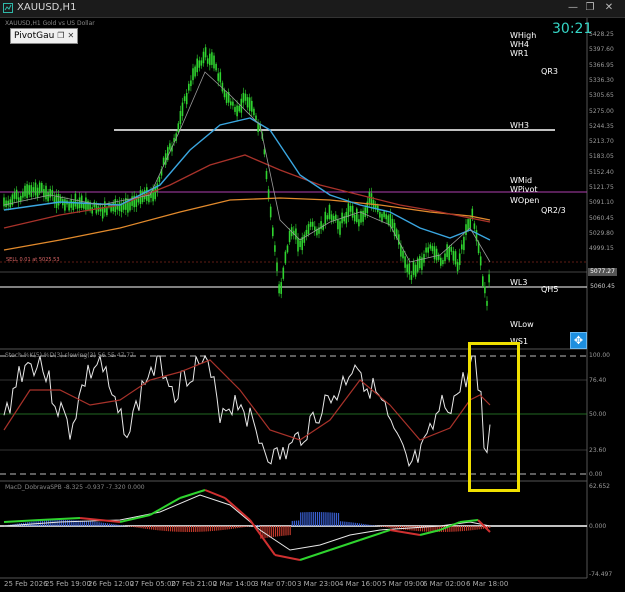 This screenshot has height=592, width=625. What do you see at coordinates (405, 532) in the screenshot?
I see `macd-main-segment` at bounding box center [405, 532].